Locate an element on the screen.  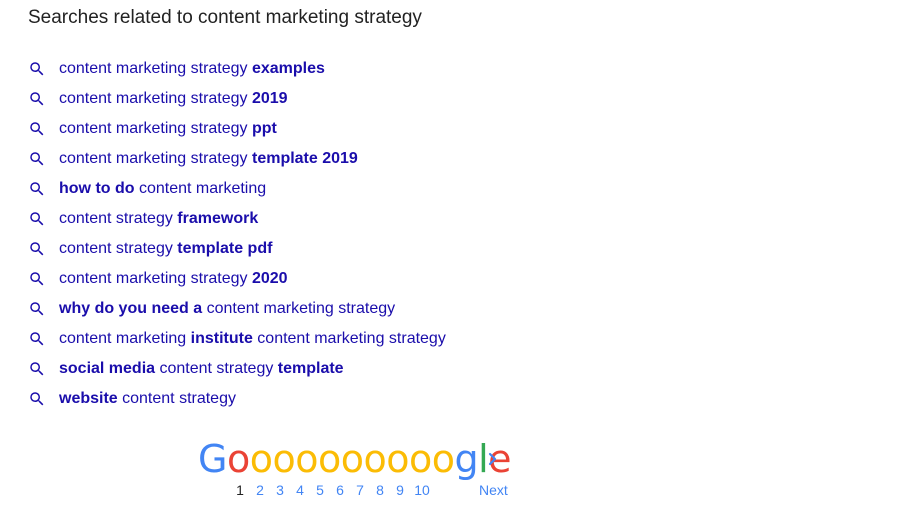
related-search-item: content marketing strategy 2019 is located at coordinates (237, 99).